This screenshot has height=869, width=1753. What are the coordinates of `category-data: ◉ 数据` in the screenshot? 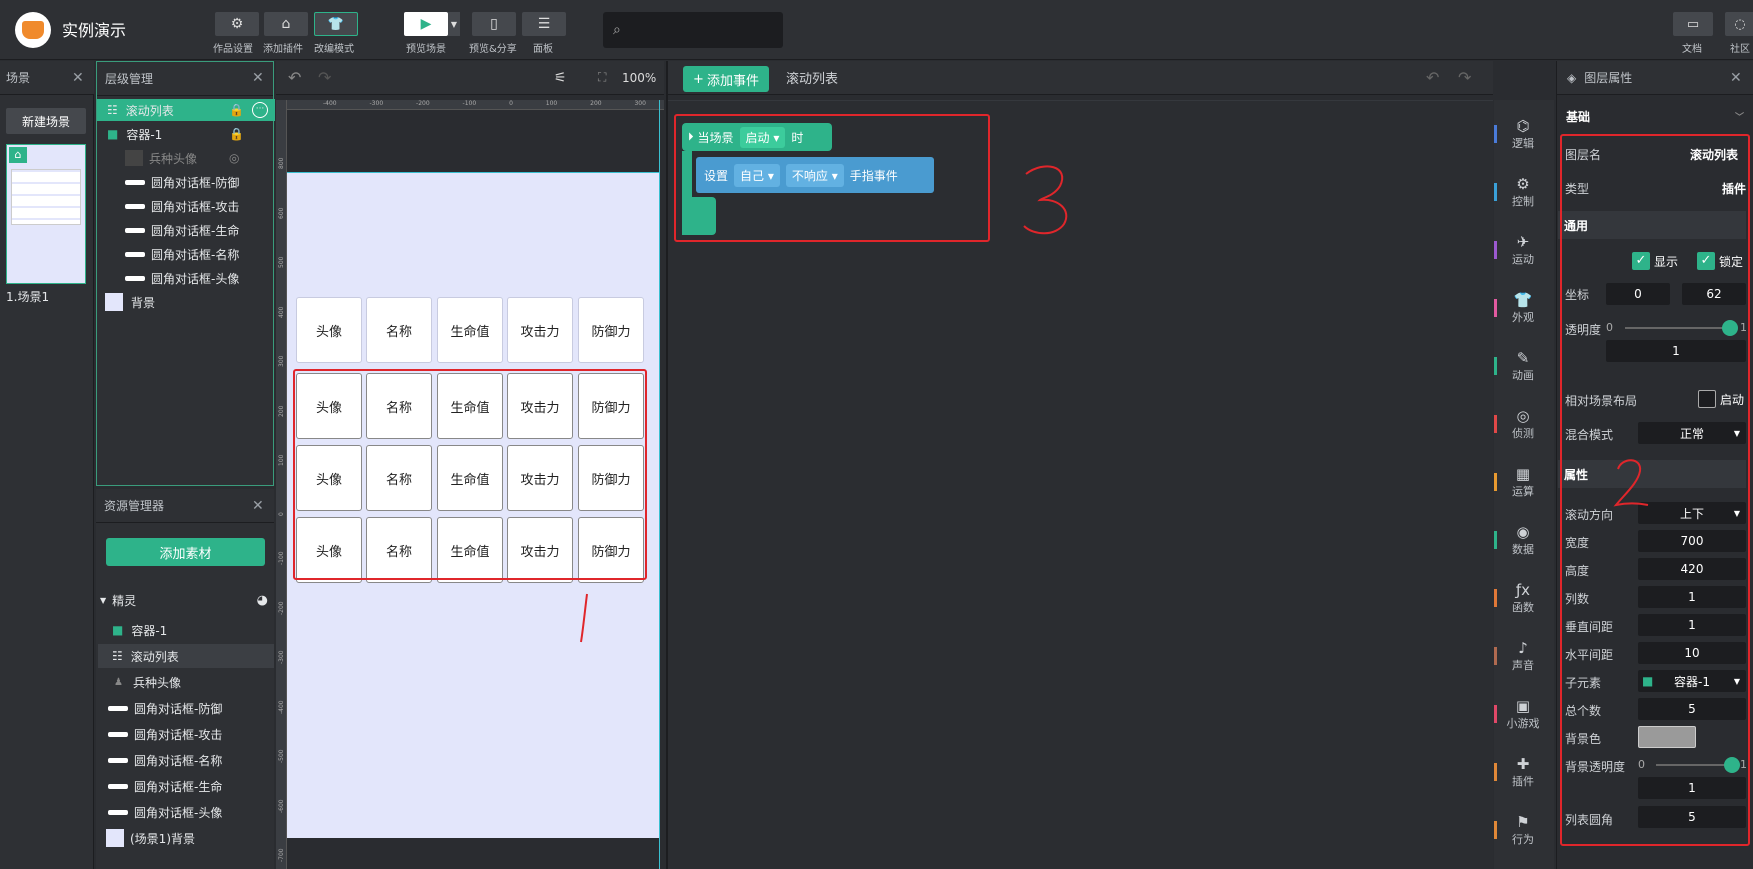 It's located at (1523, 540).